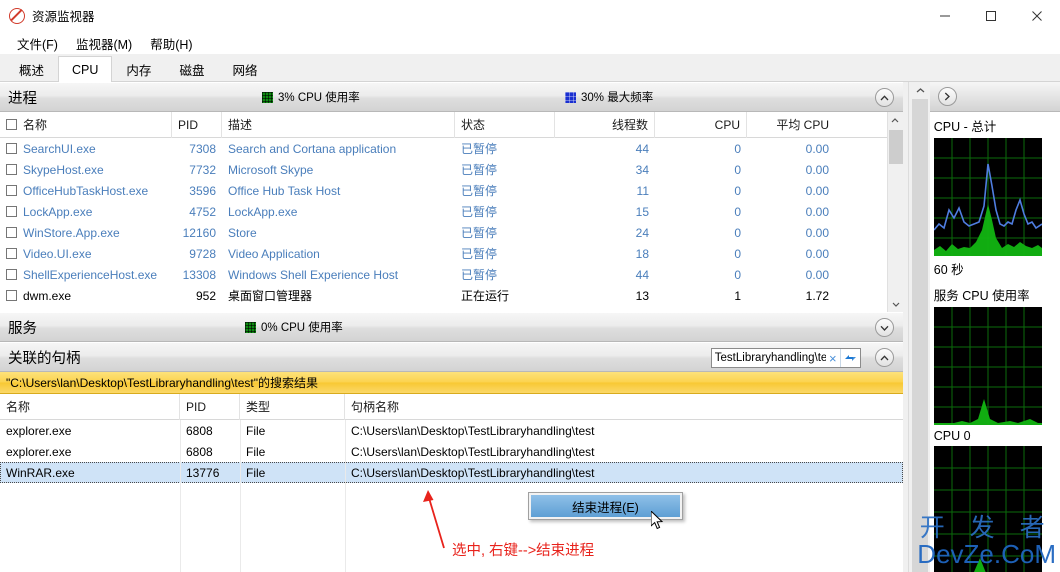 This screenshot has width=1060, height=572. I want to click on handle-col-pid: PID, so click(210, 406).